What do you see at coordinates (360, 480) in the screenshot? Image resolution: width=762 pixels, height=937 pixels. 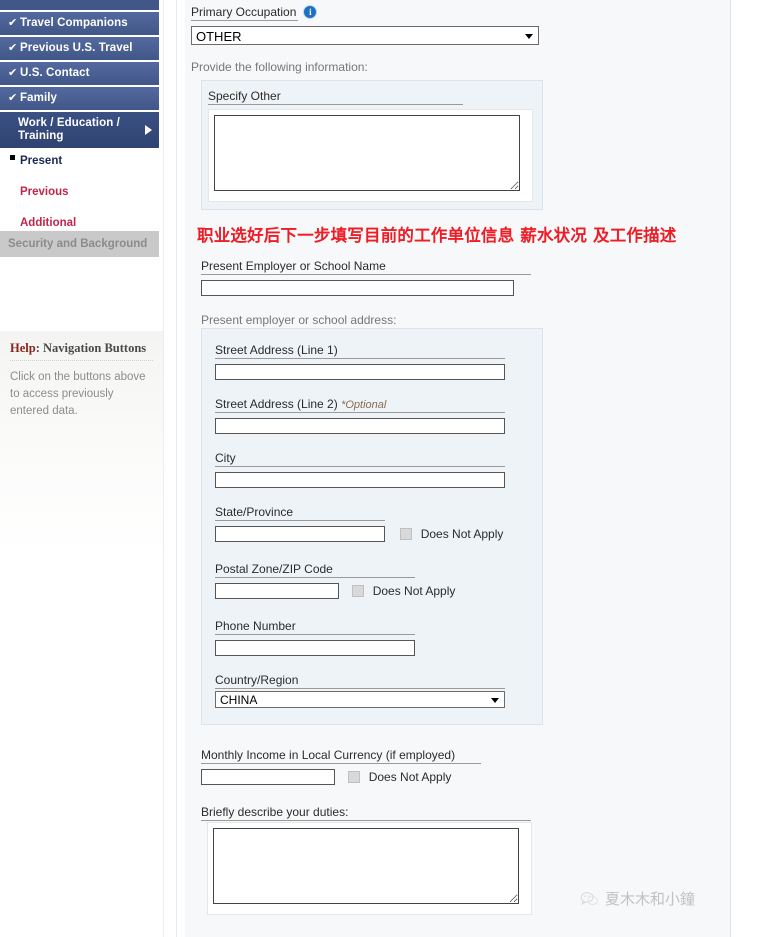 I see `city-input` at bounding box center [360, 480].